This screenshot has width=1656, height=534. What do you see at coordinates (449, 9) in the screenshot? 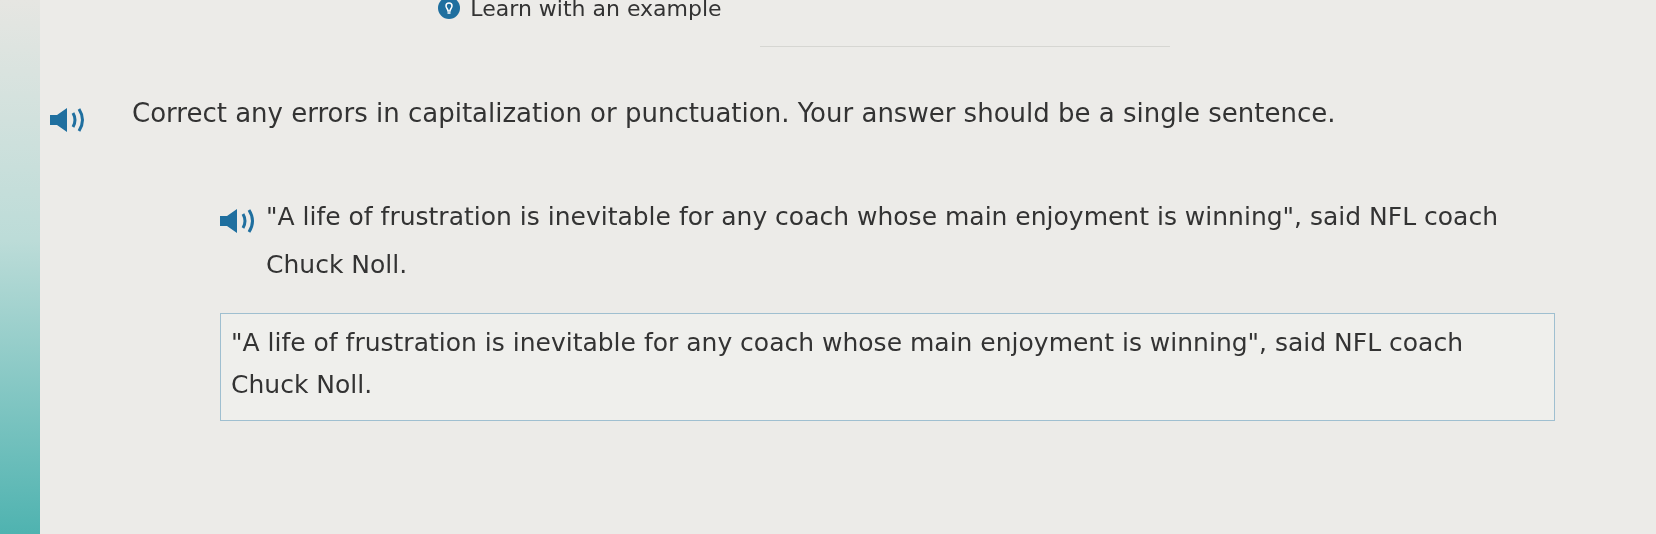
I see `lightbulb-icon` at bounding box center [449, 9].